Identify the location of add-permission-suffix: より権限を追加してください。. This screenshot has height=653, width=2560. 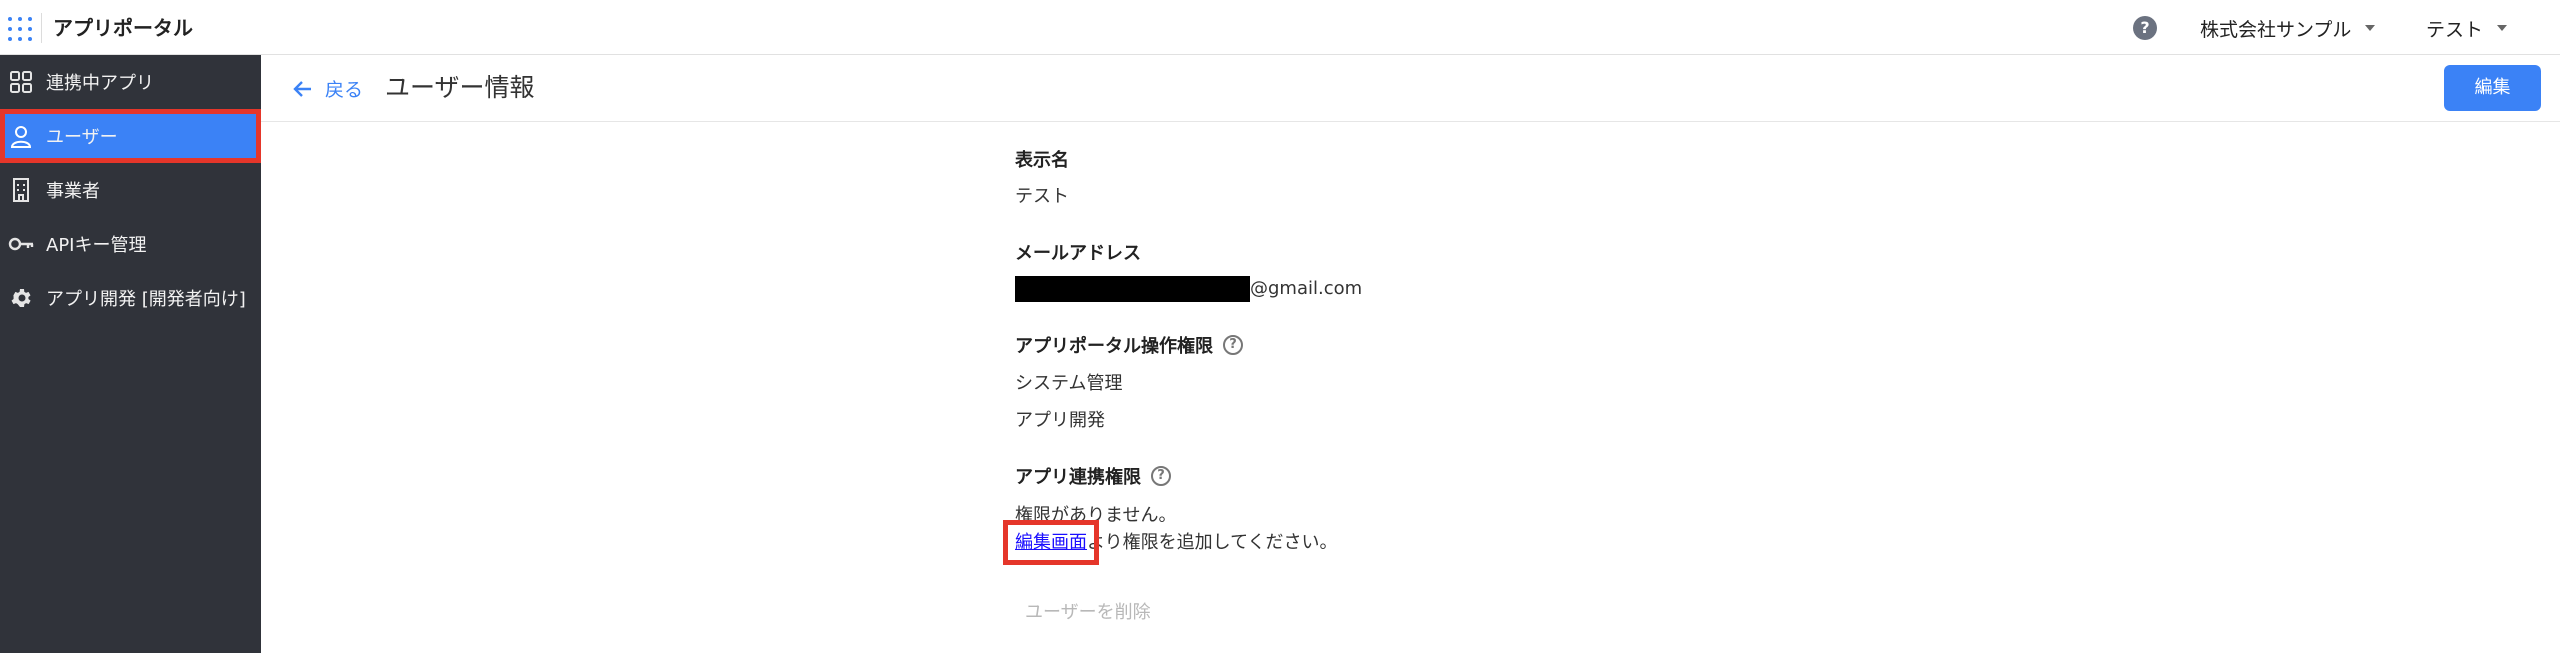
(1212, 542).